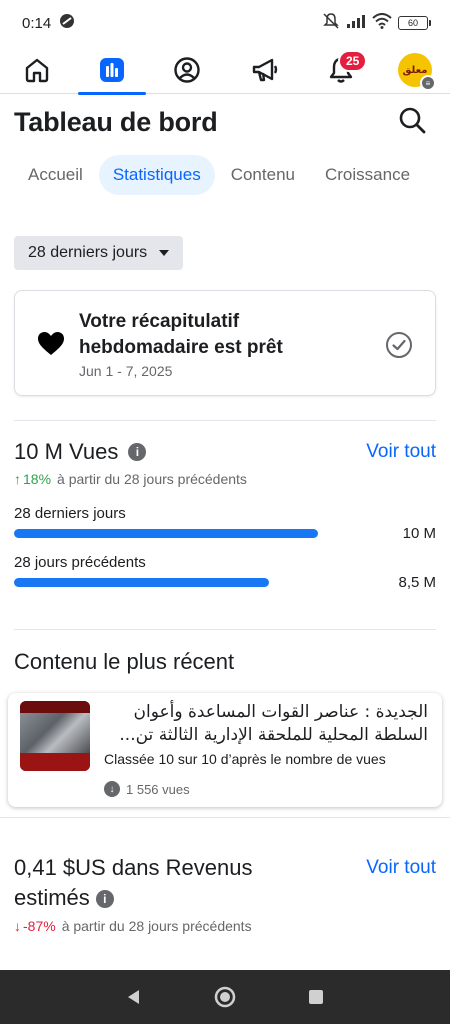 The image size is (450, 1024). Describe the element at coordinates (399, 345) in the screenshot. I see `check-circle-icon` at that location.